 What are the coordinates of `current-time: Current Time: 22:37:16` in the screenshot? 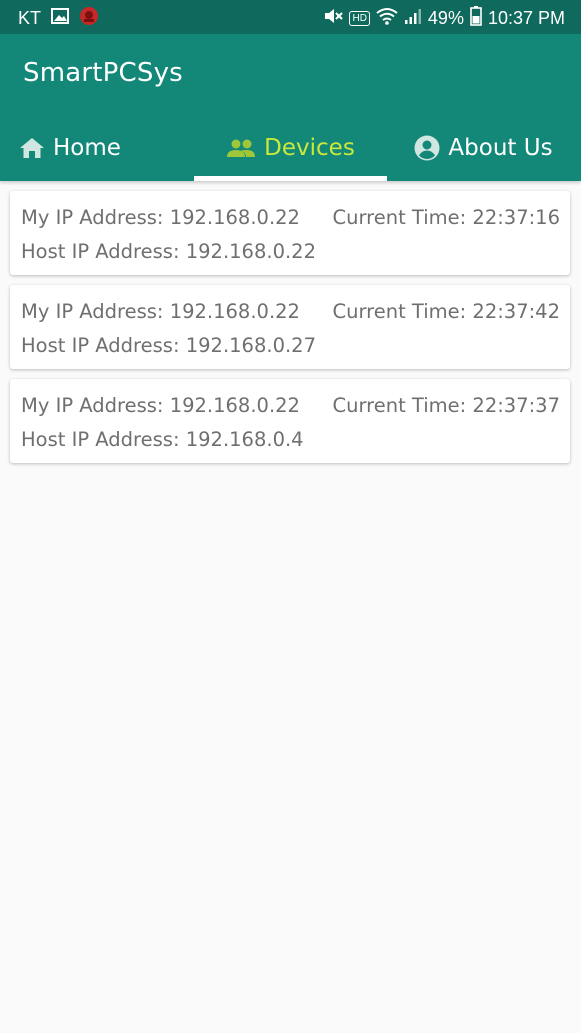 It's located at (446, 217).